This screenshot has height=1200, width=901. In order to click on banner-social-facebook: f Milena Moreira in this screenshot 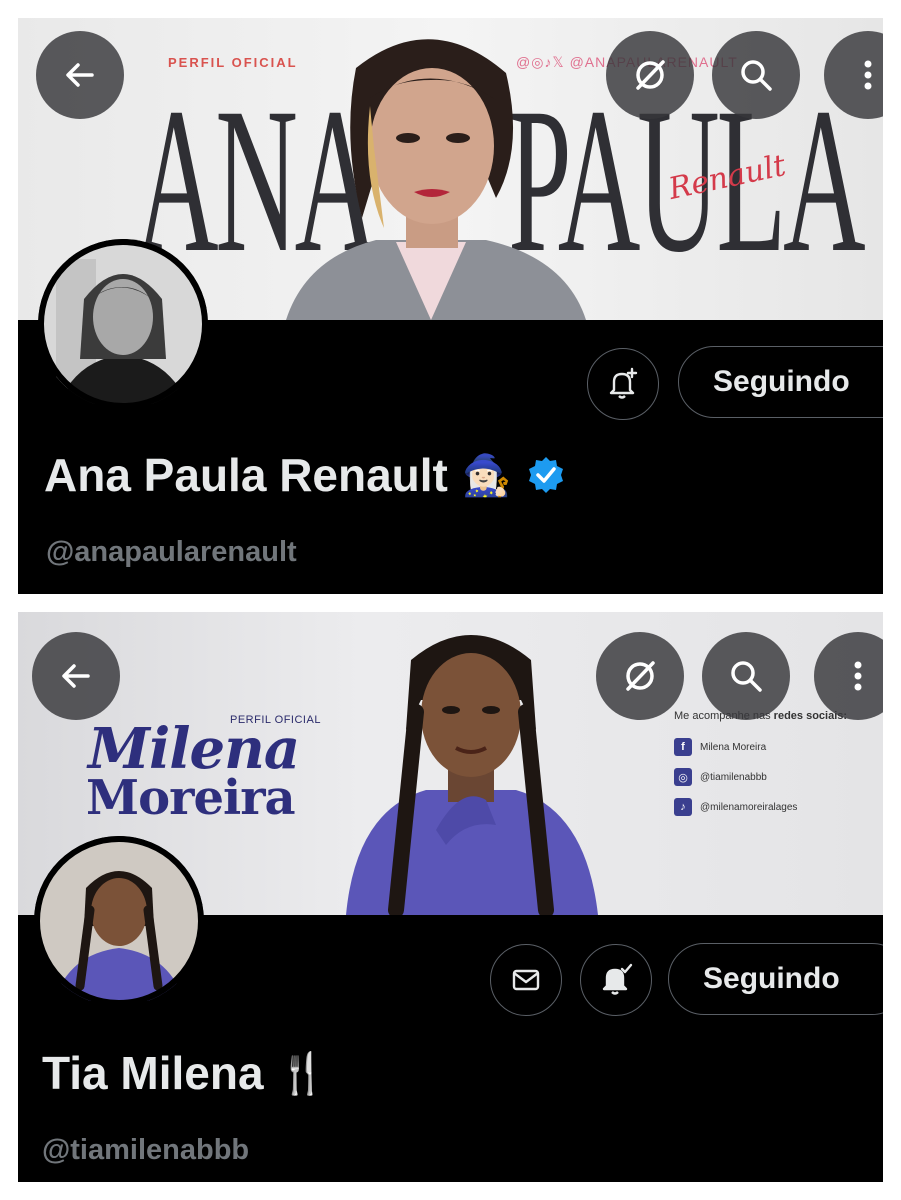, I will do `click(720, 747)`.